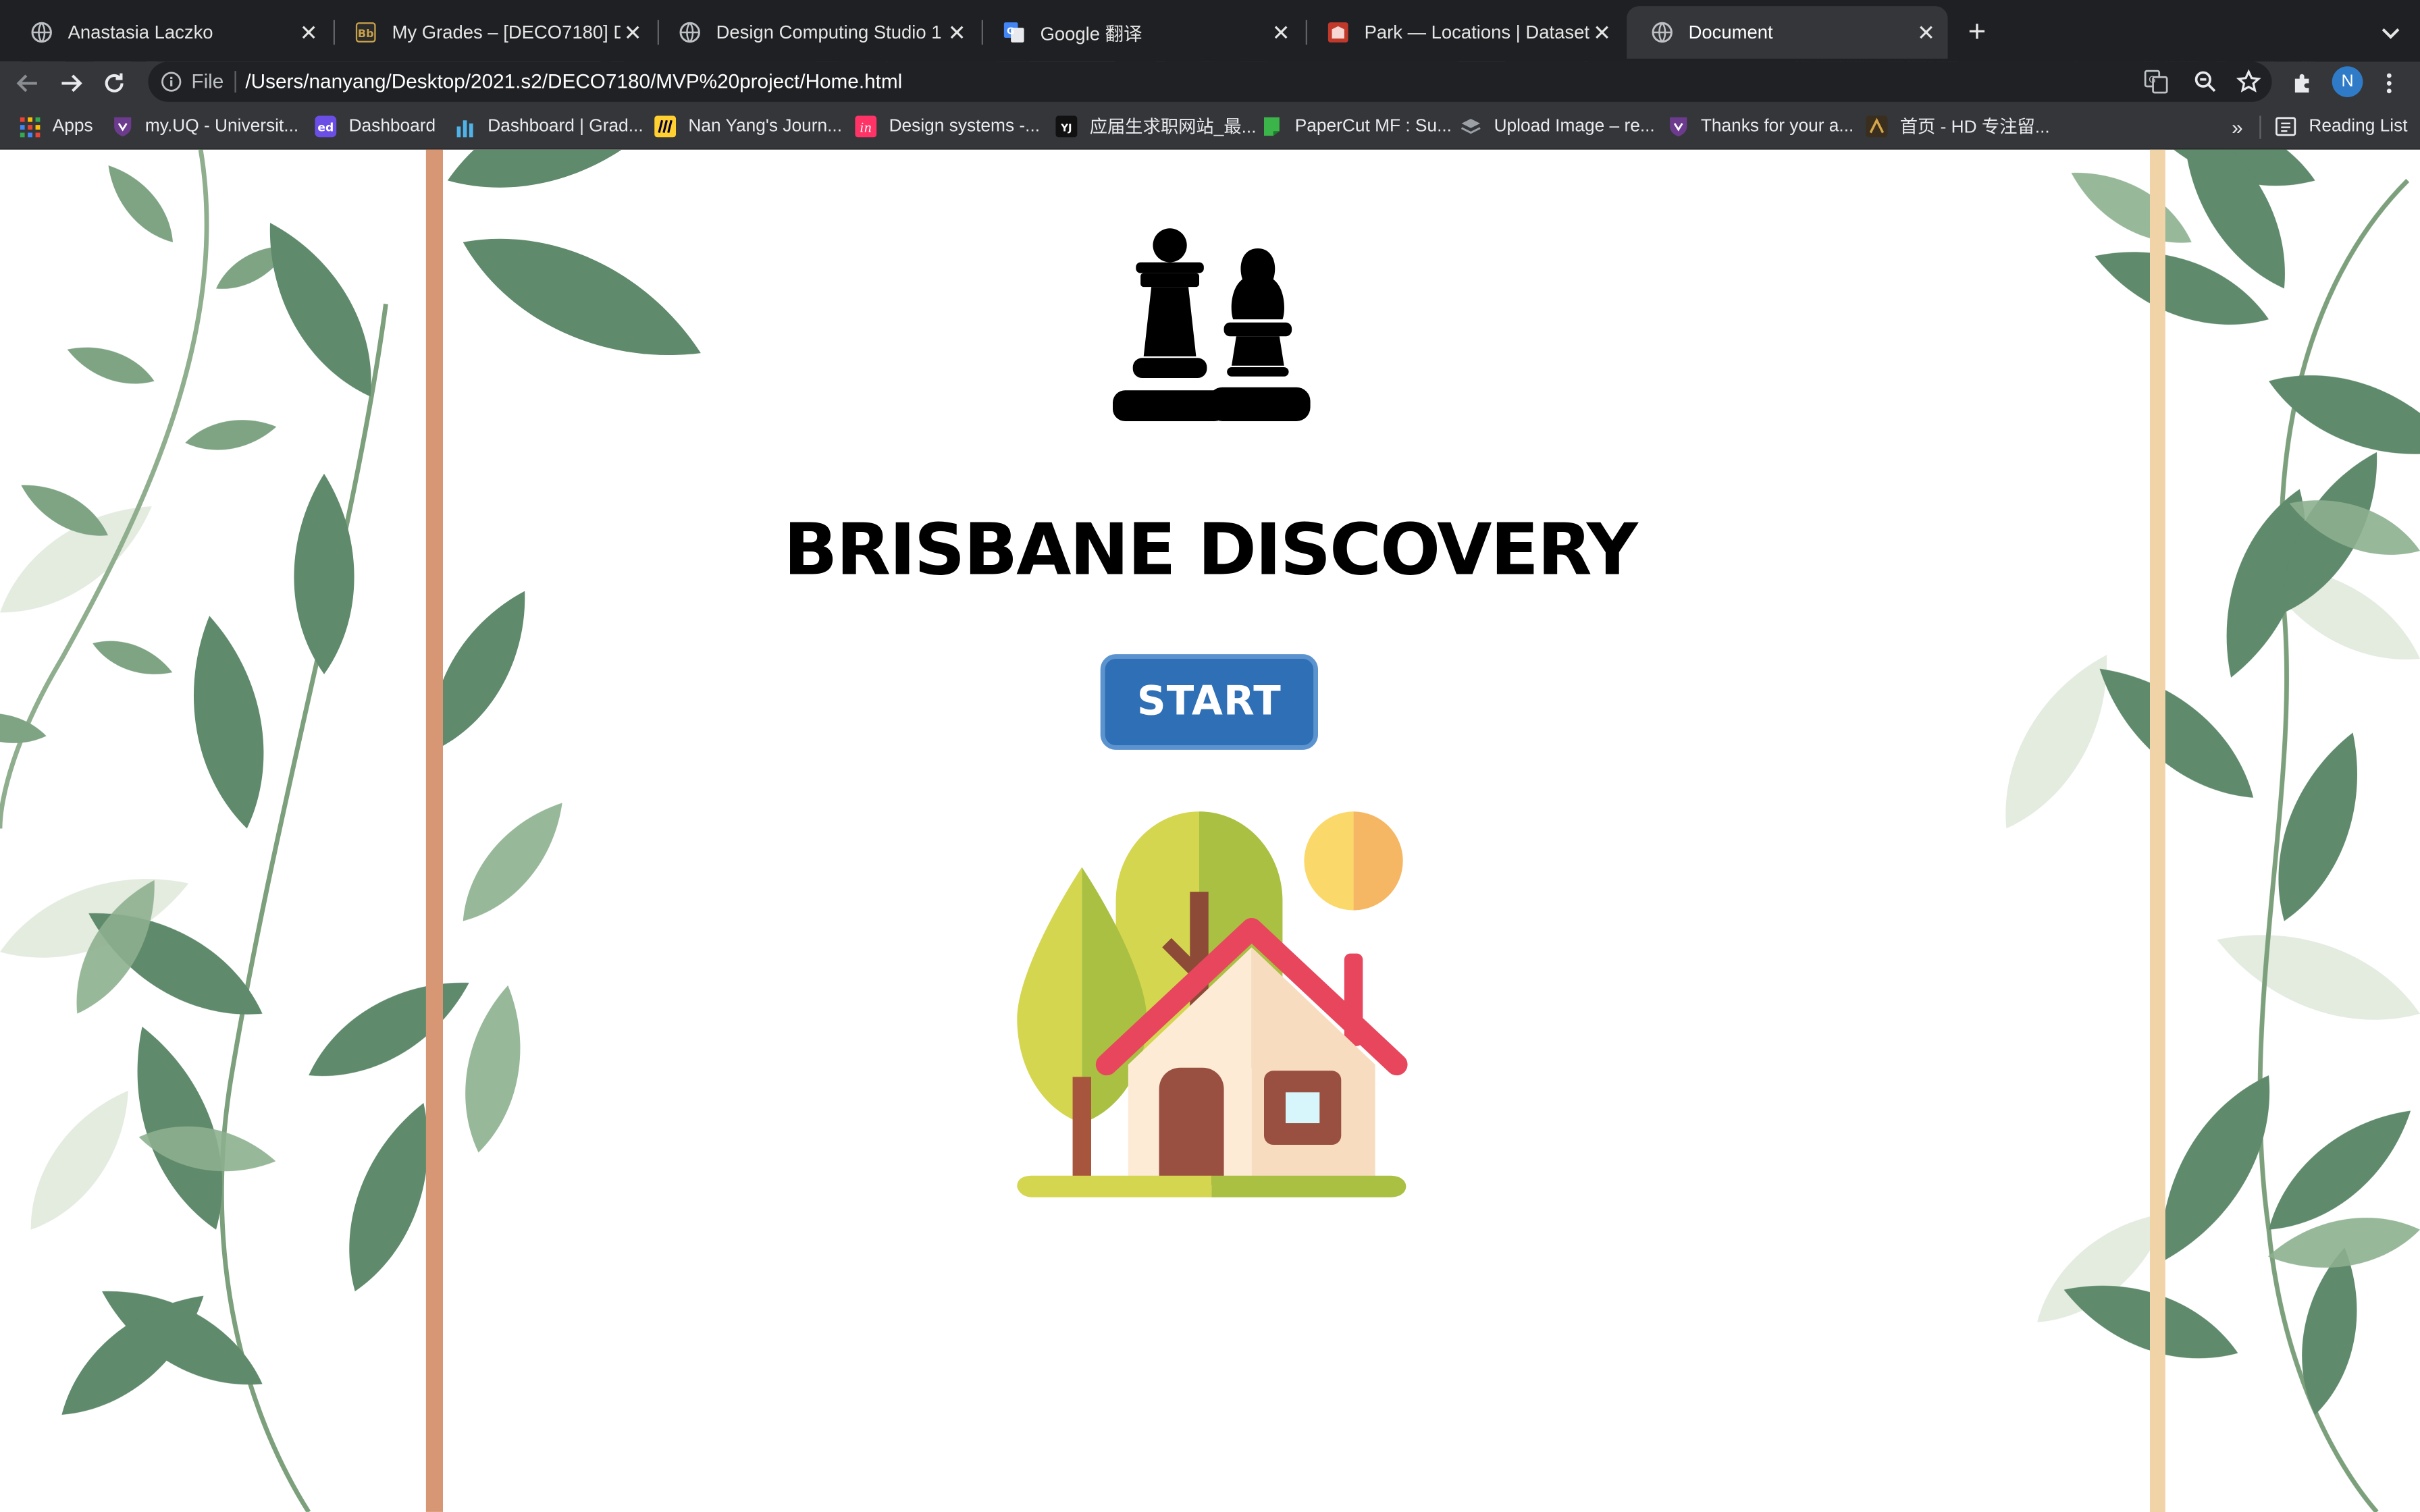  What do you see at coordinates (665, 126) in the screenshot?
I see `miro-icon` at bounding box center [665, 126].